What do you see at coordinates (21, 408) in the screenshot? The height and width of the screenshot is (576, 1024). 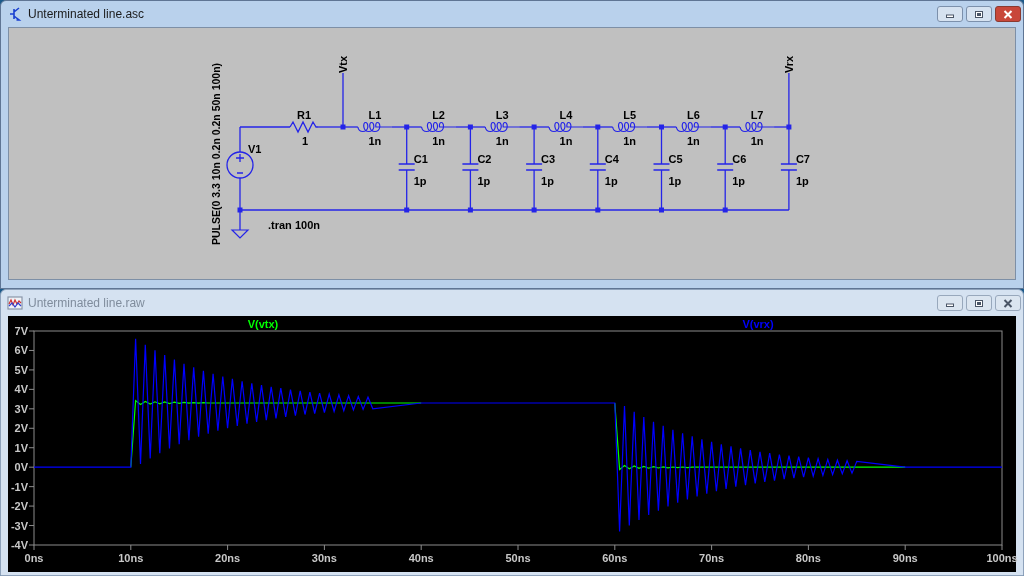 I see `axis-label: 3V` at bounding box center [21, 408].